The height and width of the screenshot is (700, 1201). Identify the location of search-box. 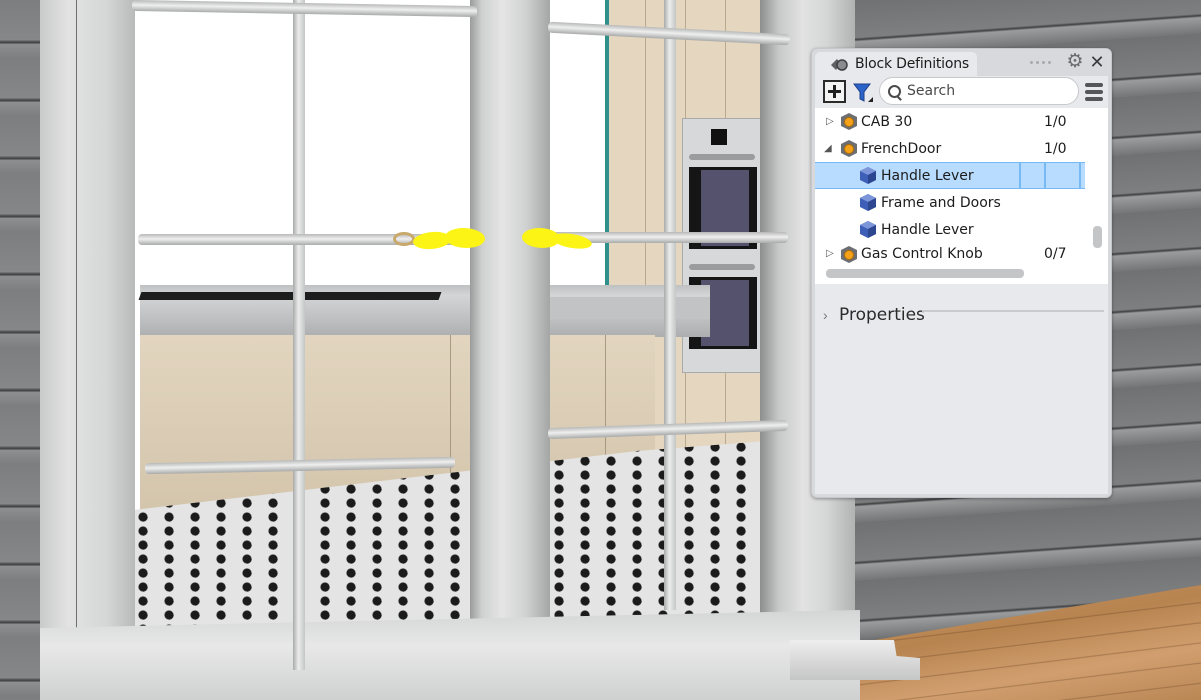
(979, 91).